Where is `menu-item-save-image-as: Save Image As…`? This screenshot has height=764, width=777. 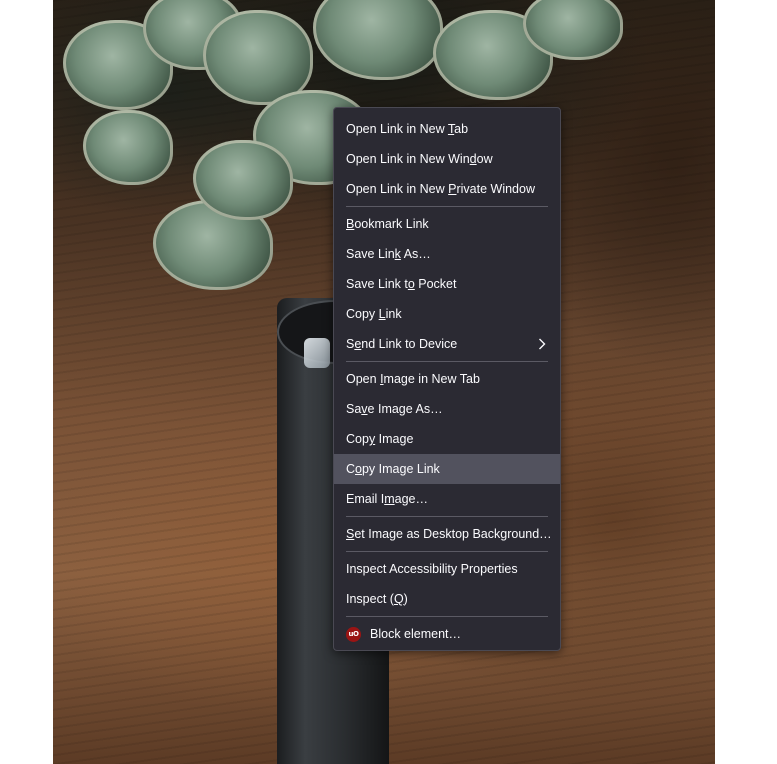
menu-item-save-image-as: Save Image As… is located at coordinates (447, 409).